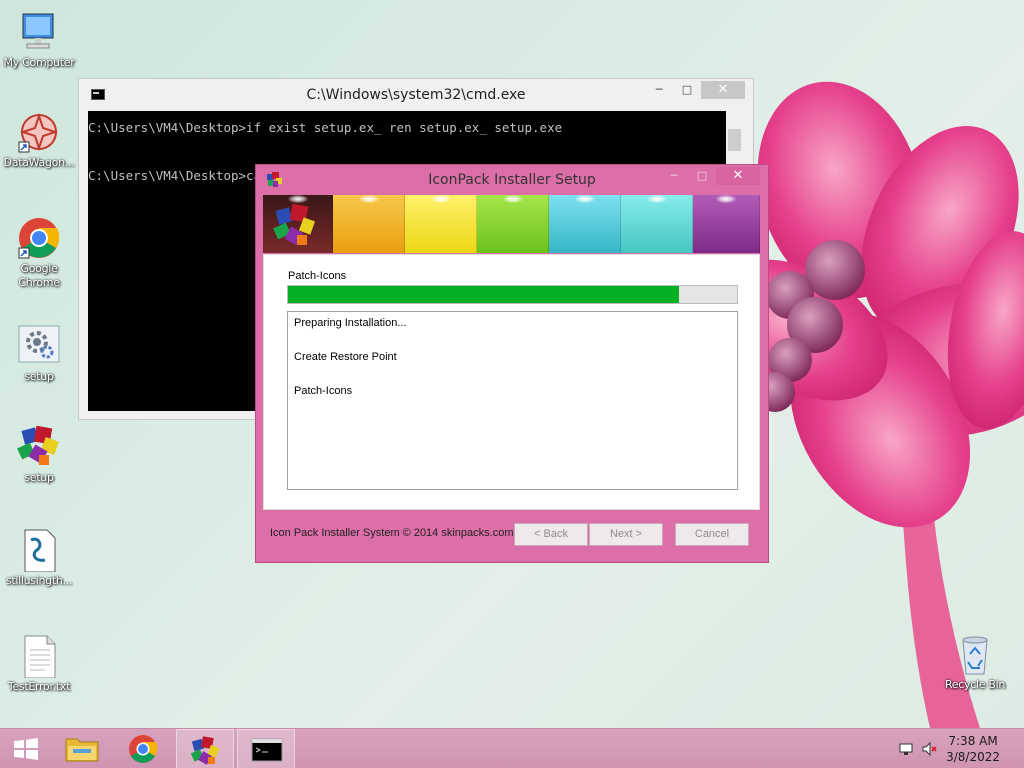  Describe the element at coordinates (973, 757) in the screenshot. I see `clock-date: 3/8/2022` at that location.